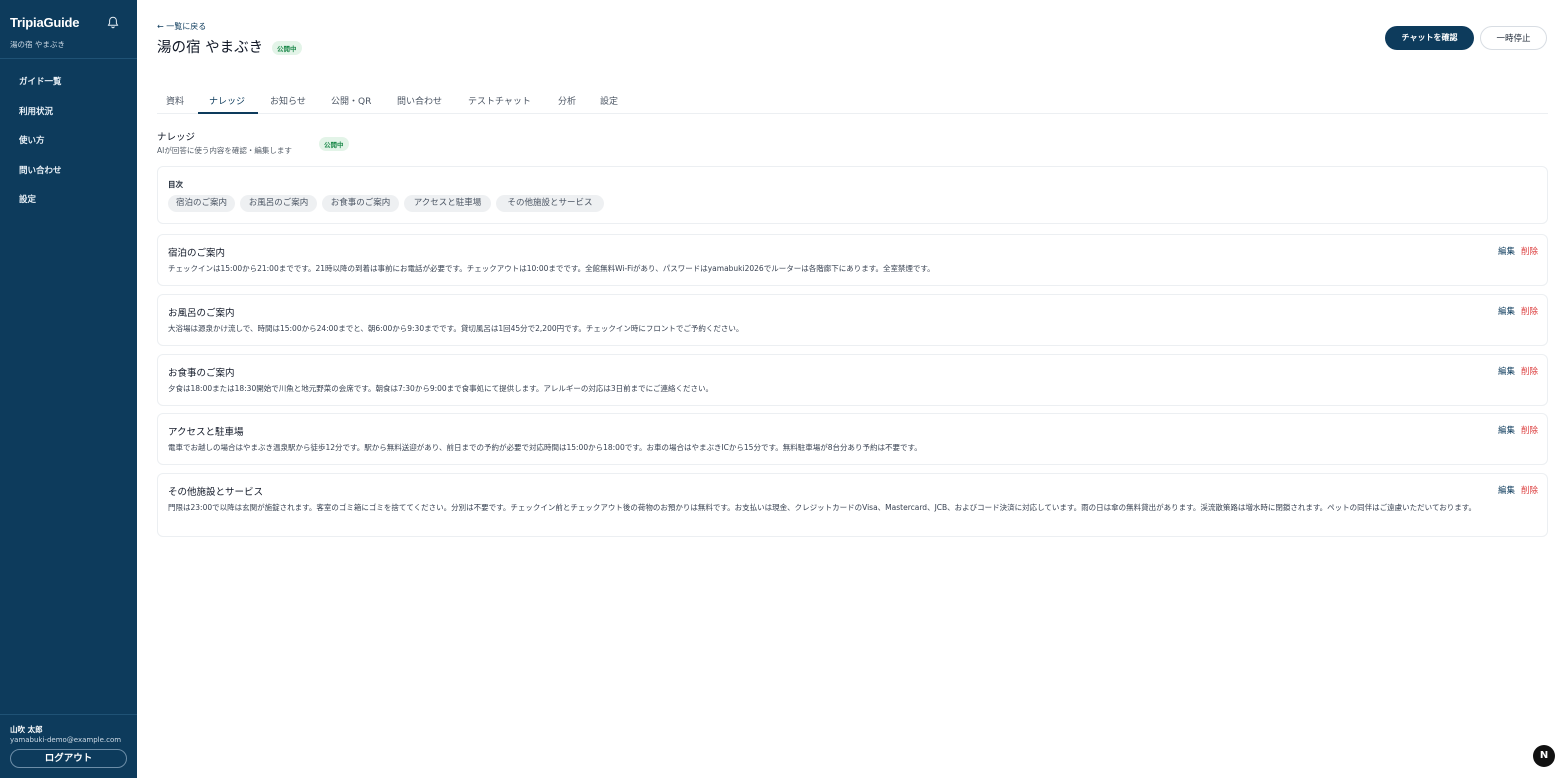 Image resolution: width=1568 pixels, height=778 pixels. Describe the element at coordinates (113, 22) in the screenshot. I see `bell-icon` at that location.